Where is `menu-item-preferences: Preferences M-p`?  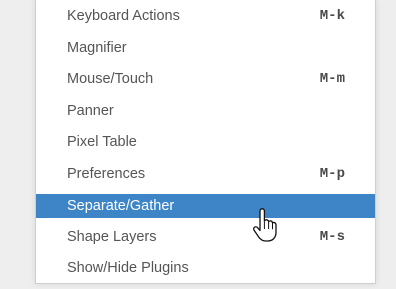
menu-item-preferences: Preferences M-p is located at coordinates (205, 174).